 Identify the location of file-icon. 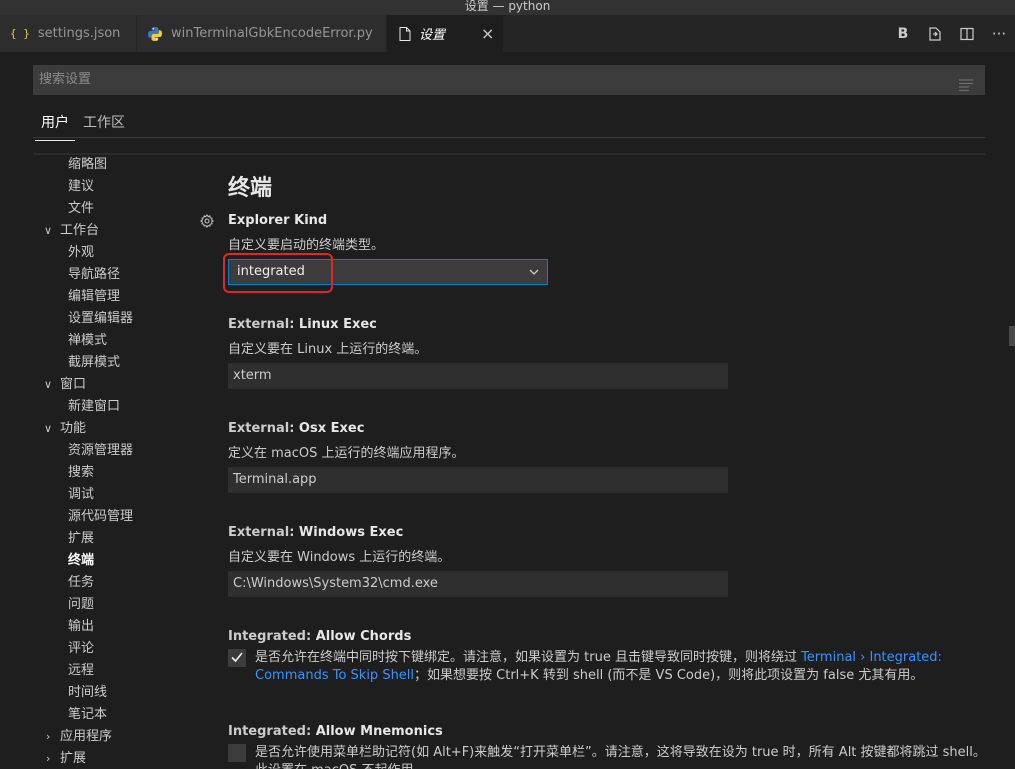
(405, 33).